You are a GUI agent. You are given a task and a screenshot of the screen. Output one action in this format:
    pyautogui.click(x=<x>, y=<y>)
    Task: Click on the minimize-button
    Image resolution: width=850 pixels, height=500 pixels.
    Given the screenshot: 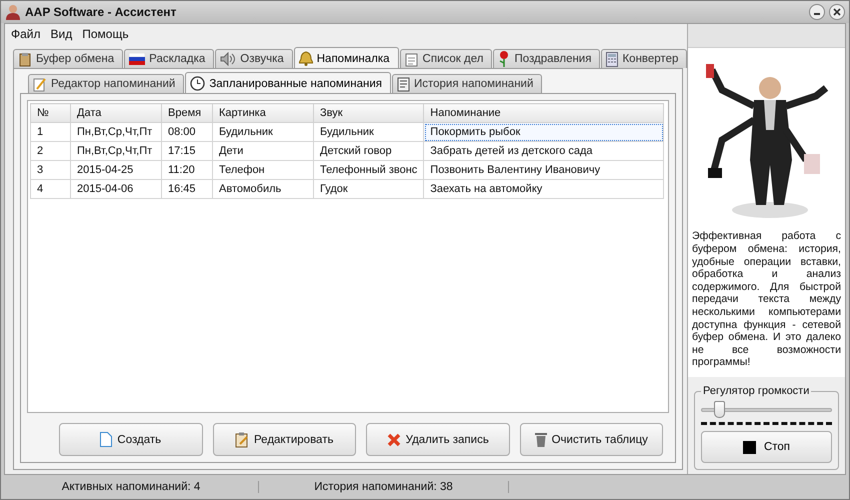 What is the action you would take?
    pyautogui.click(x=817, y=12)
    